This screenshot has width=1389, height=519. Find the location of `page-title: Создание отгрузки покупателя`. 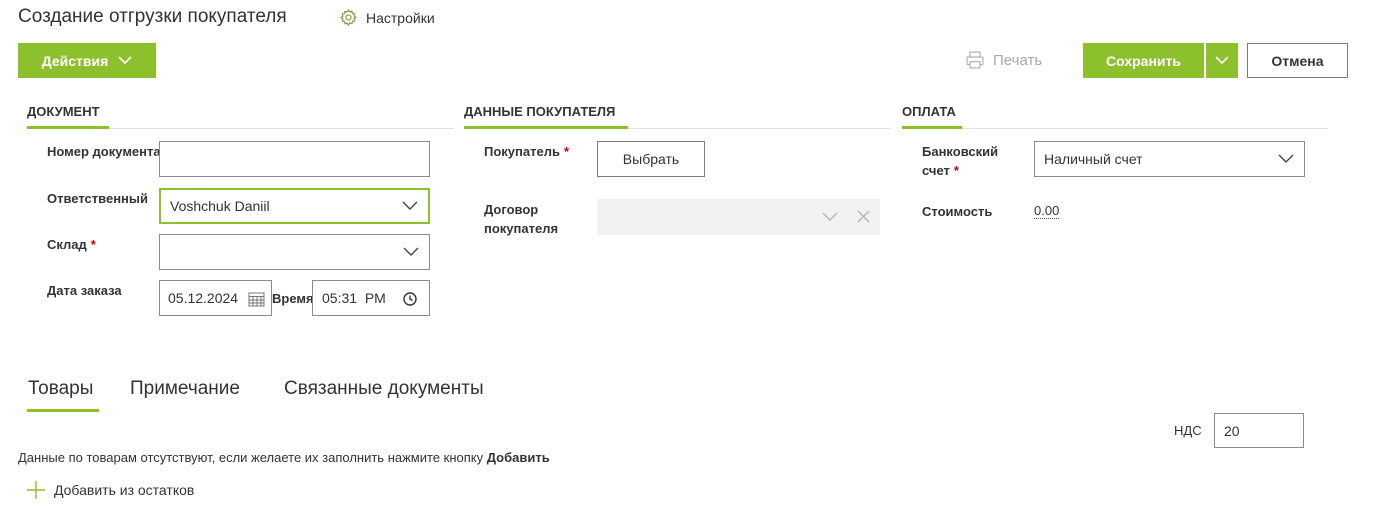

page-title: Создание отгрузки покупателя is located at coordinates (152, 16).